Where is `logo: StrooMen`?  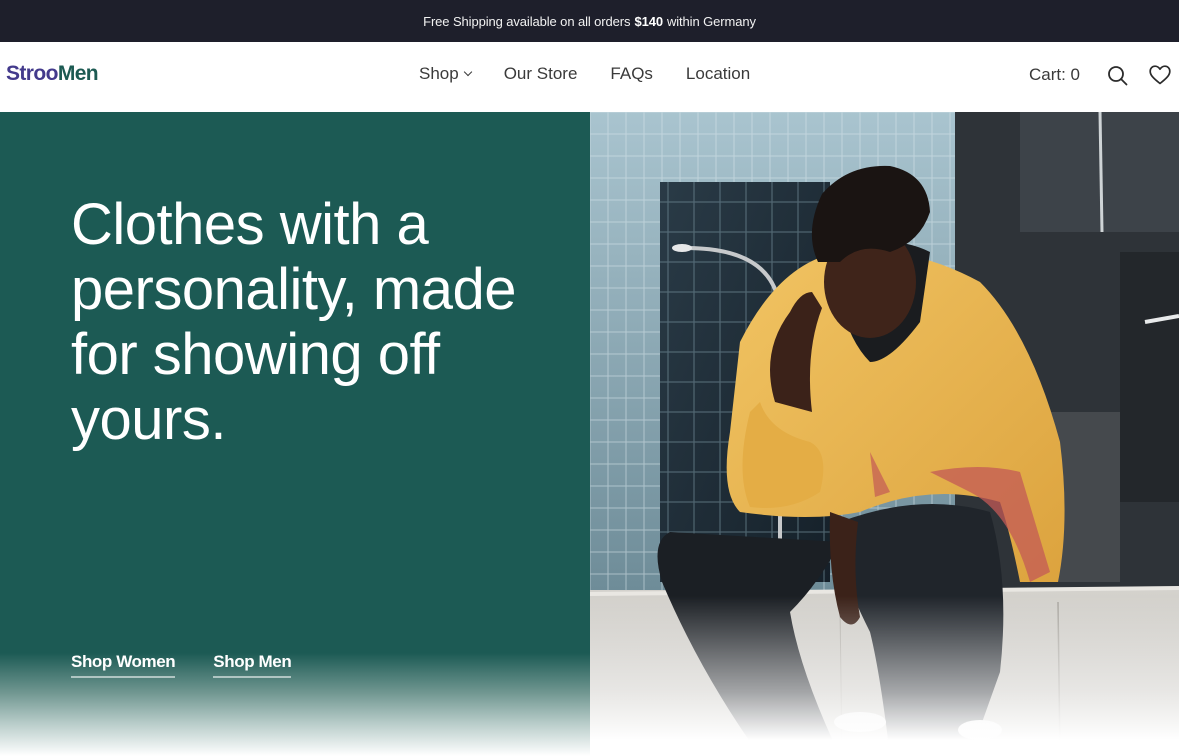
logo: StrooMen is located at coordinates (52, 74).